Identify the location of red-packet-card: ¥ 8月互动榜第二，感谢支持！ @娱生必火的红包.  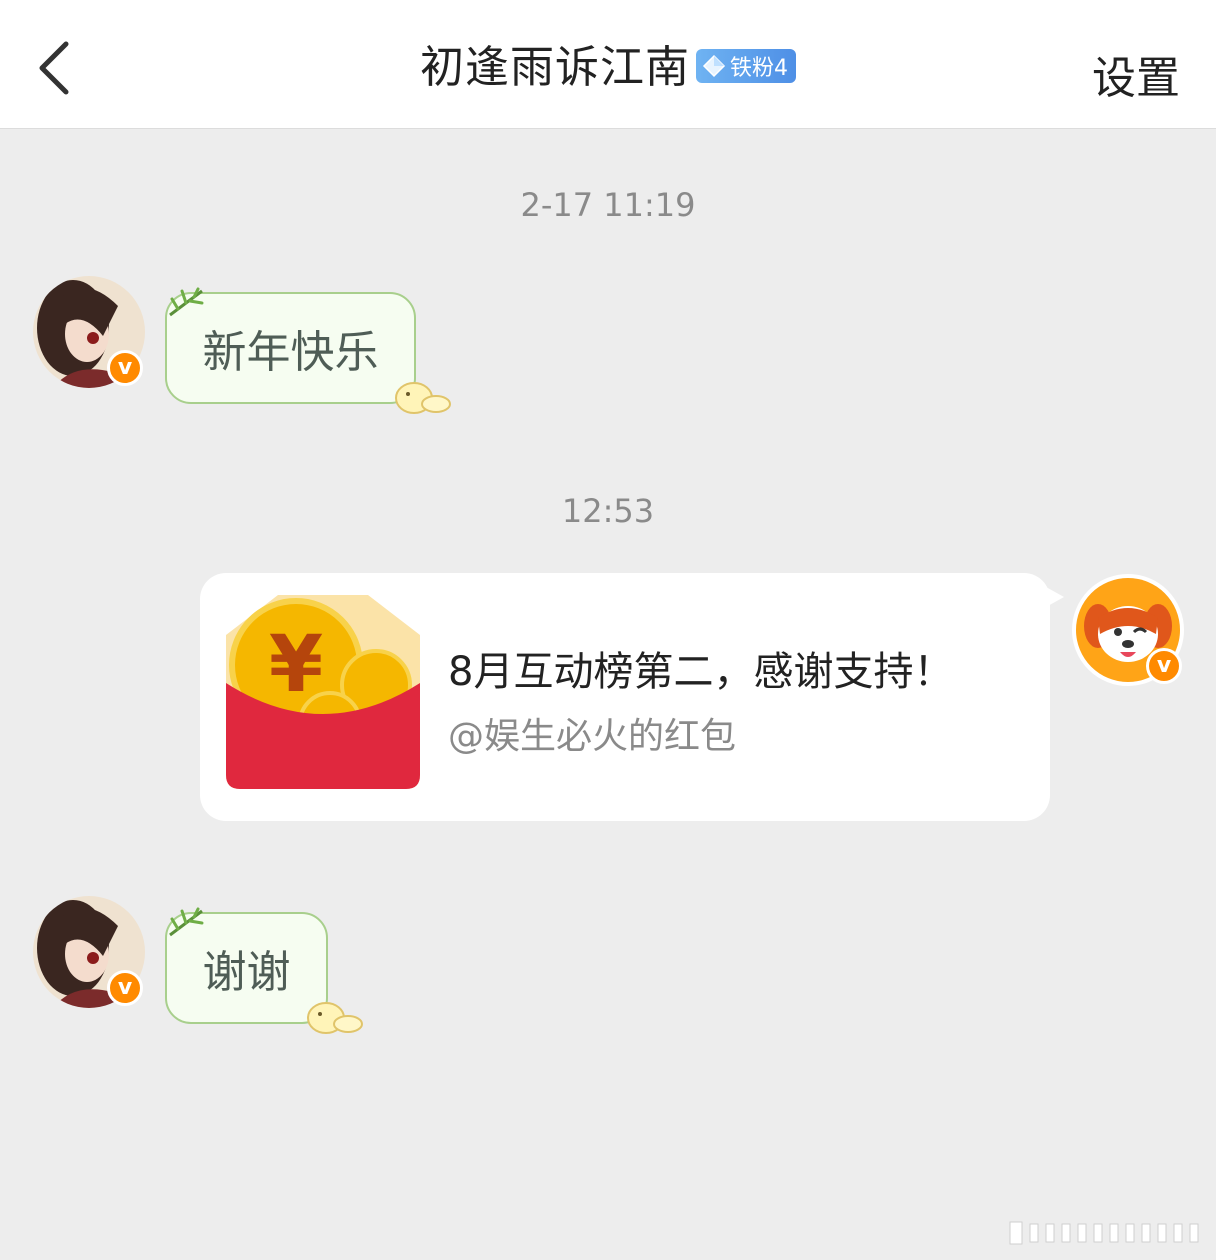
(632, 697).